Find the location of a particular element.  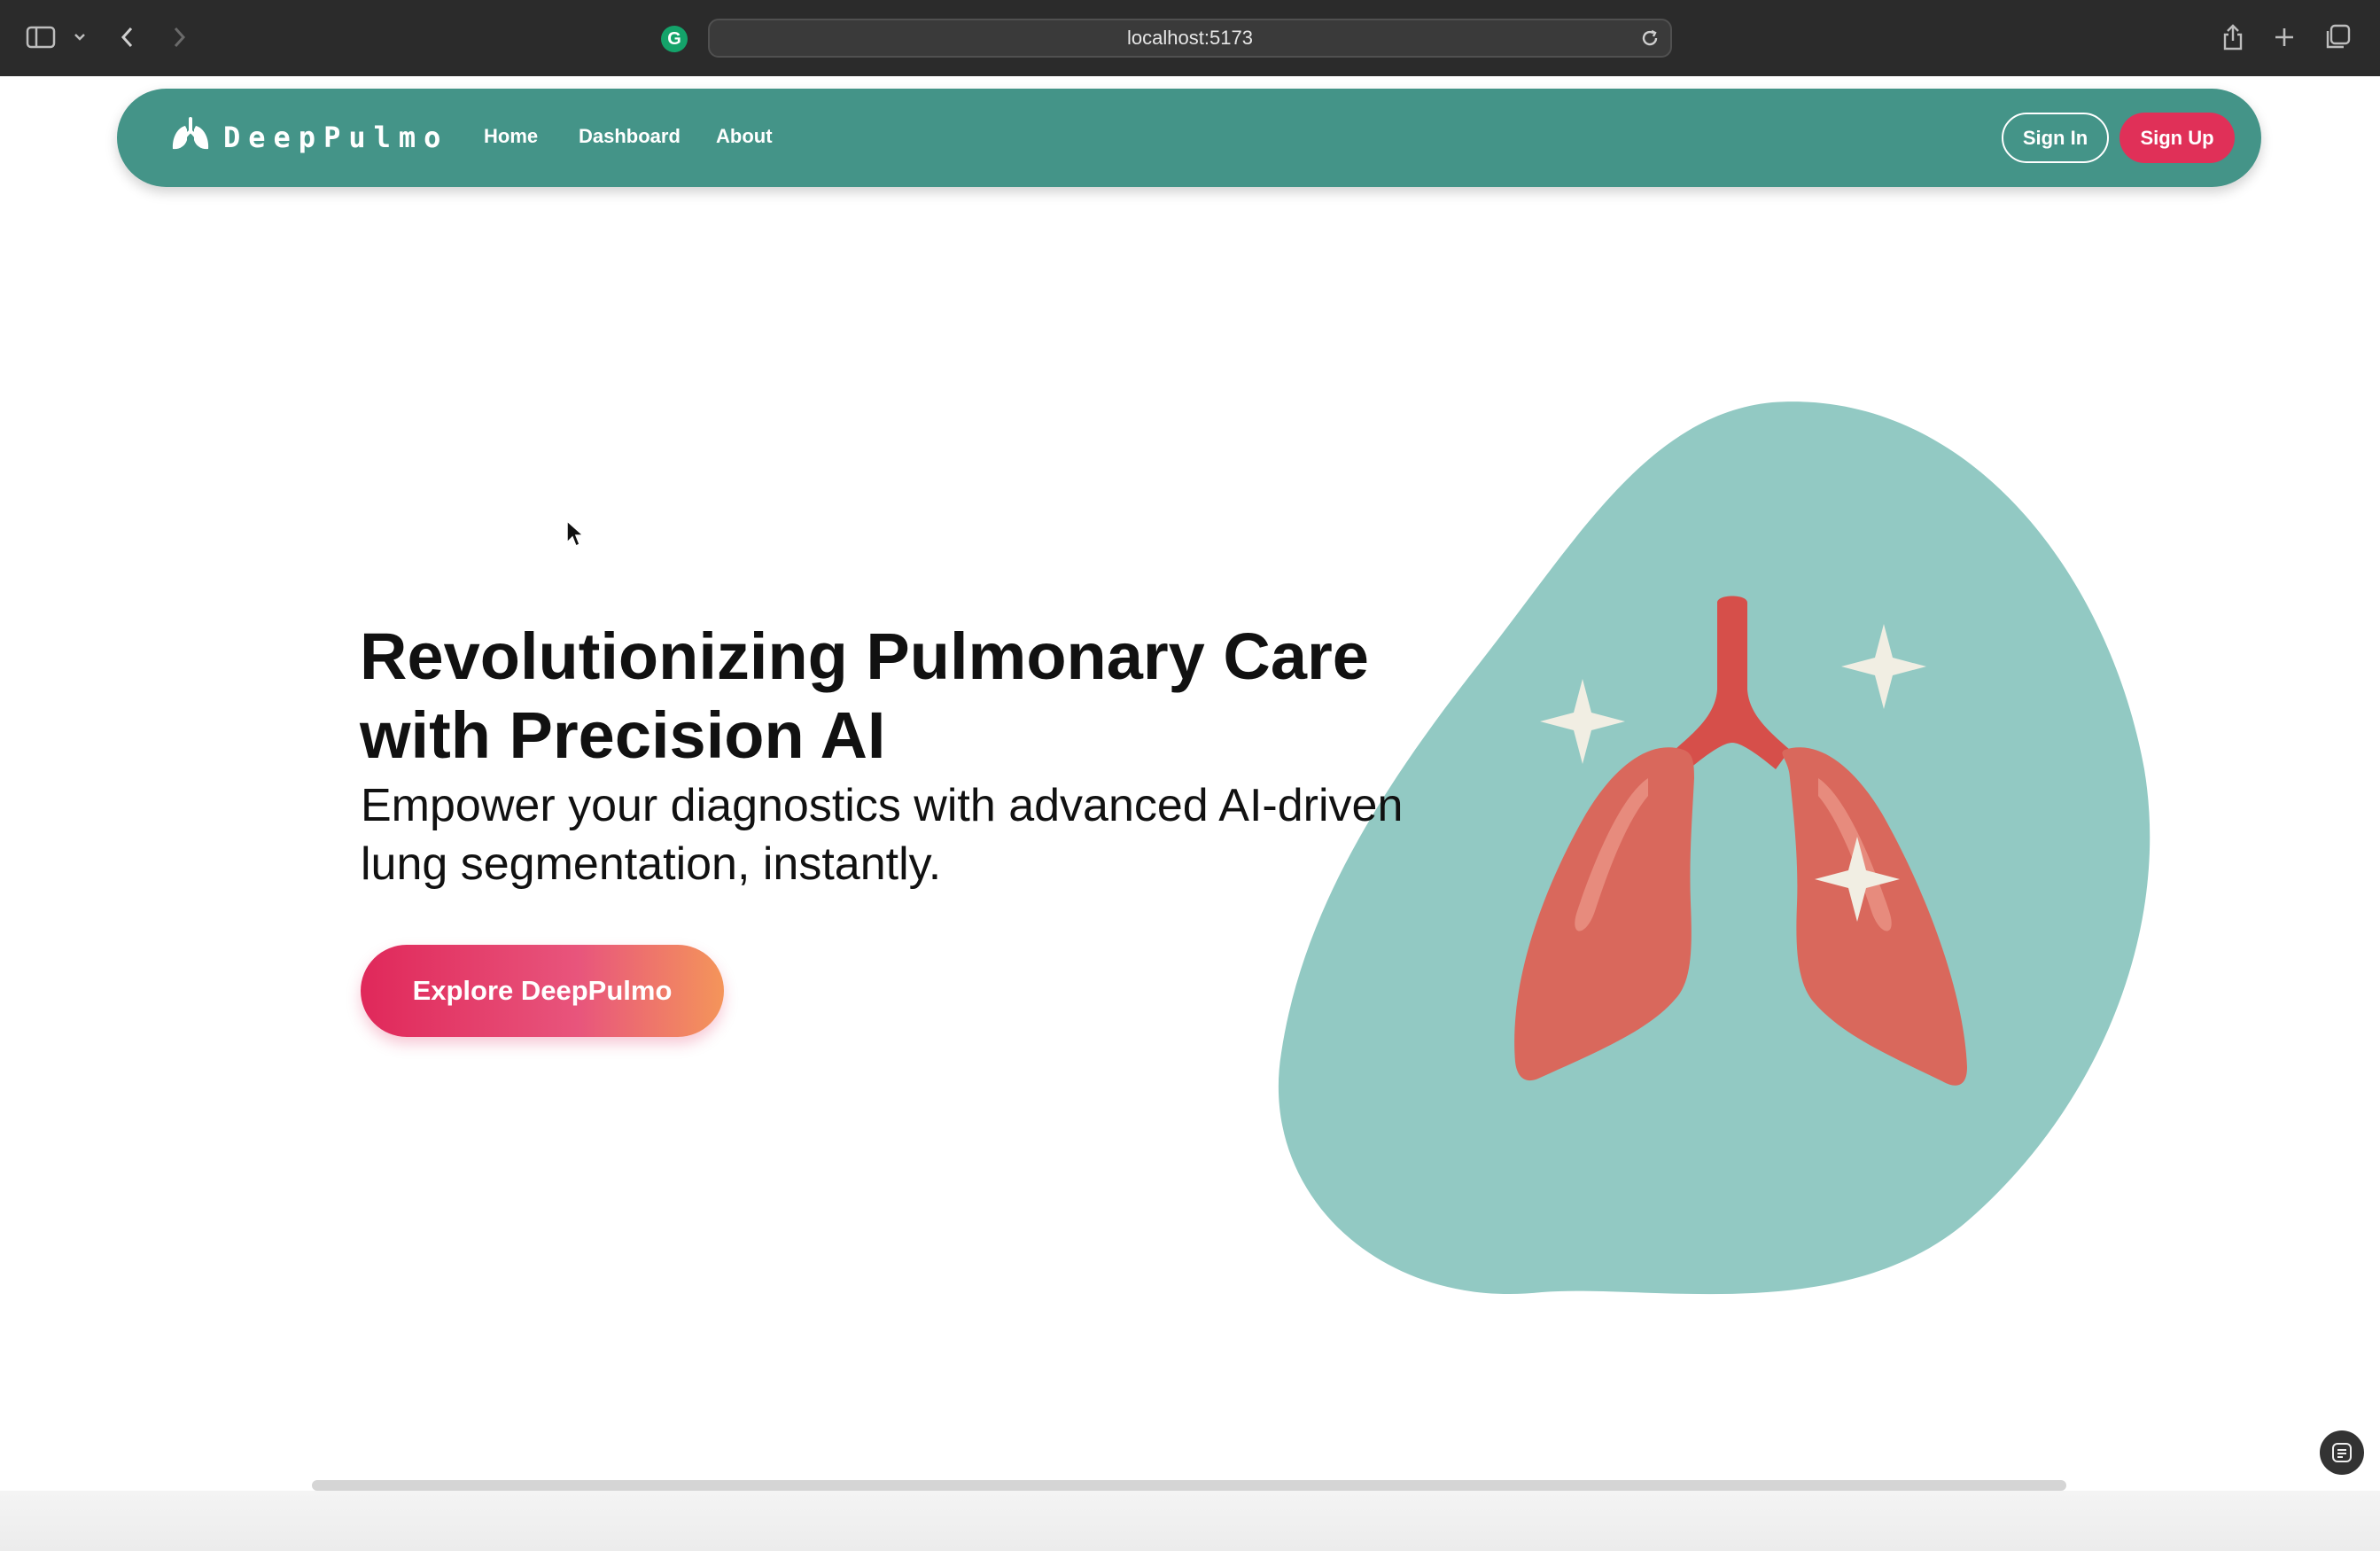

sidebar-icon is located at coordinates (40, 37).